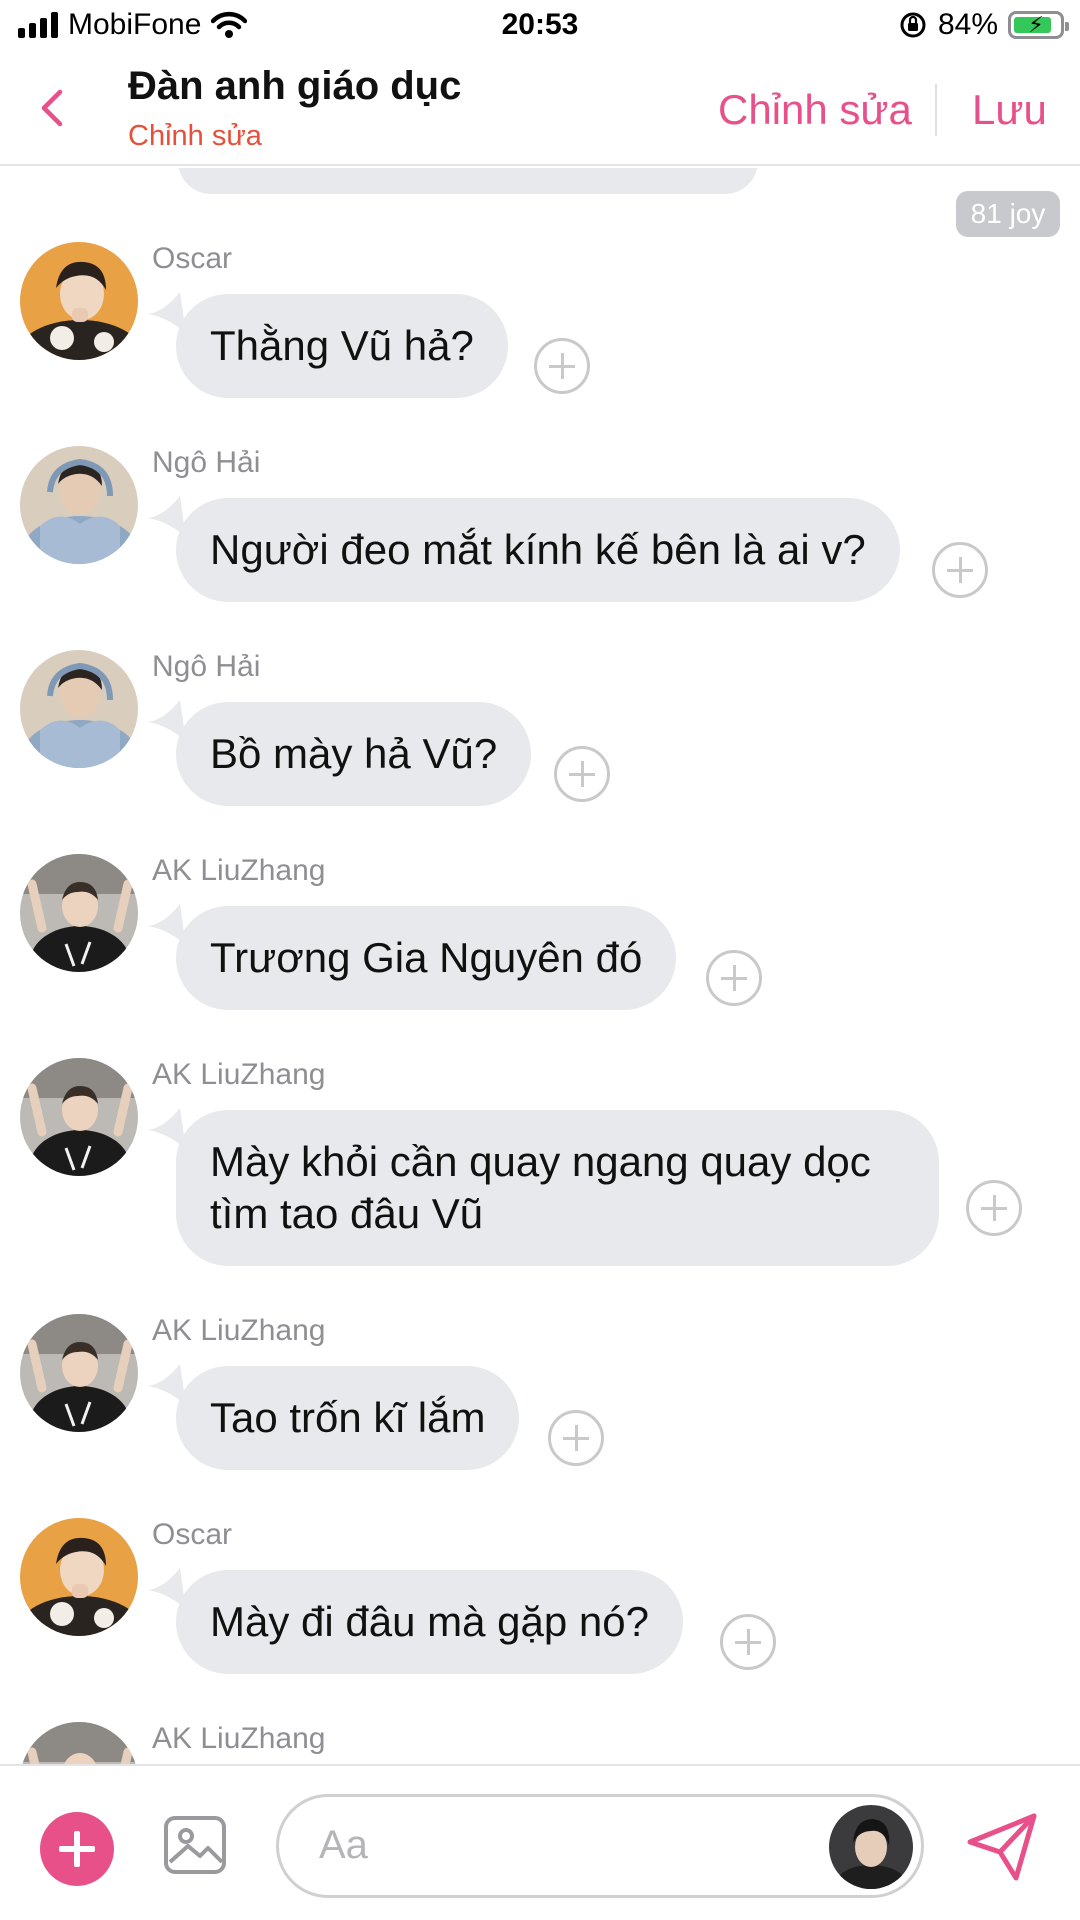 Image resolution: width=1080 pixels, height=1920 pixels. What do you see at coordinates (294, 86) in the screenshot?
I see `chat-title: Đàn anh giáo dục` at bounding box center [294, 86].